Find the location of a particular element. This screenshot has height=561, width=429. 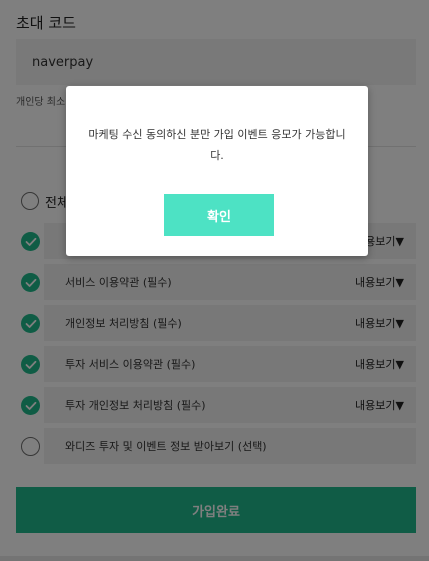

dialog-message: 마케팅 수신 동의하신 분만 가입 이벤트 응모가 가능합니다. is located at coordinates (217, 145).